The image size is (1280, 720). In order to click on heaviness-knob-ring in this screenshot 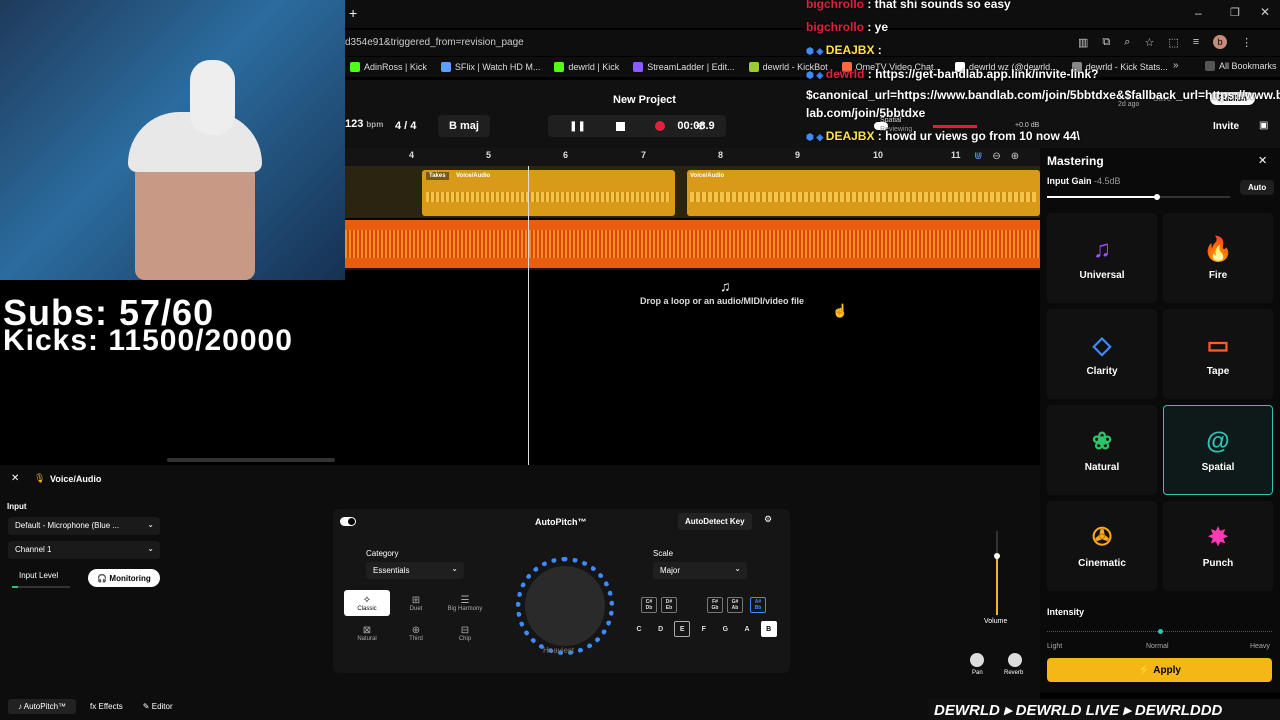, I will do `click(565, 606)`.